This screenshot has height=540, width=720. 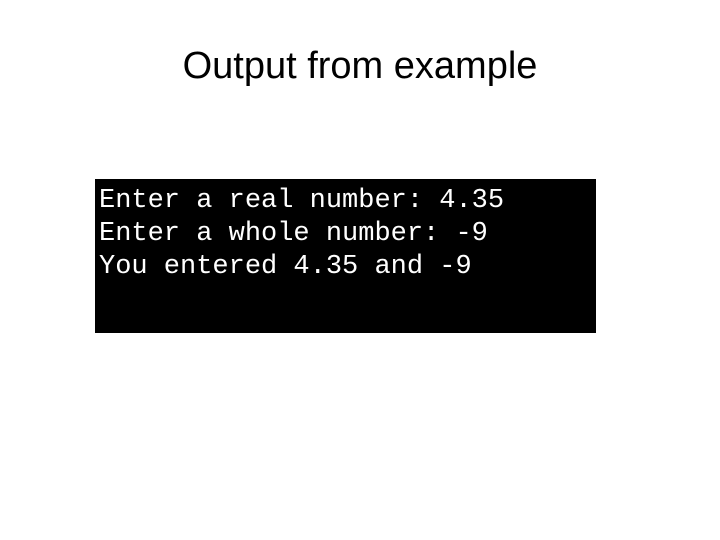 What do you see at coordinates (360, 66) in the screenshot?
I see `page-title: Output from example` at bounding box center [360, 66].